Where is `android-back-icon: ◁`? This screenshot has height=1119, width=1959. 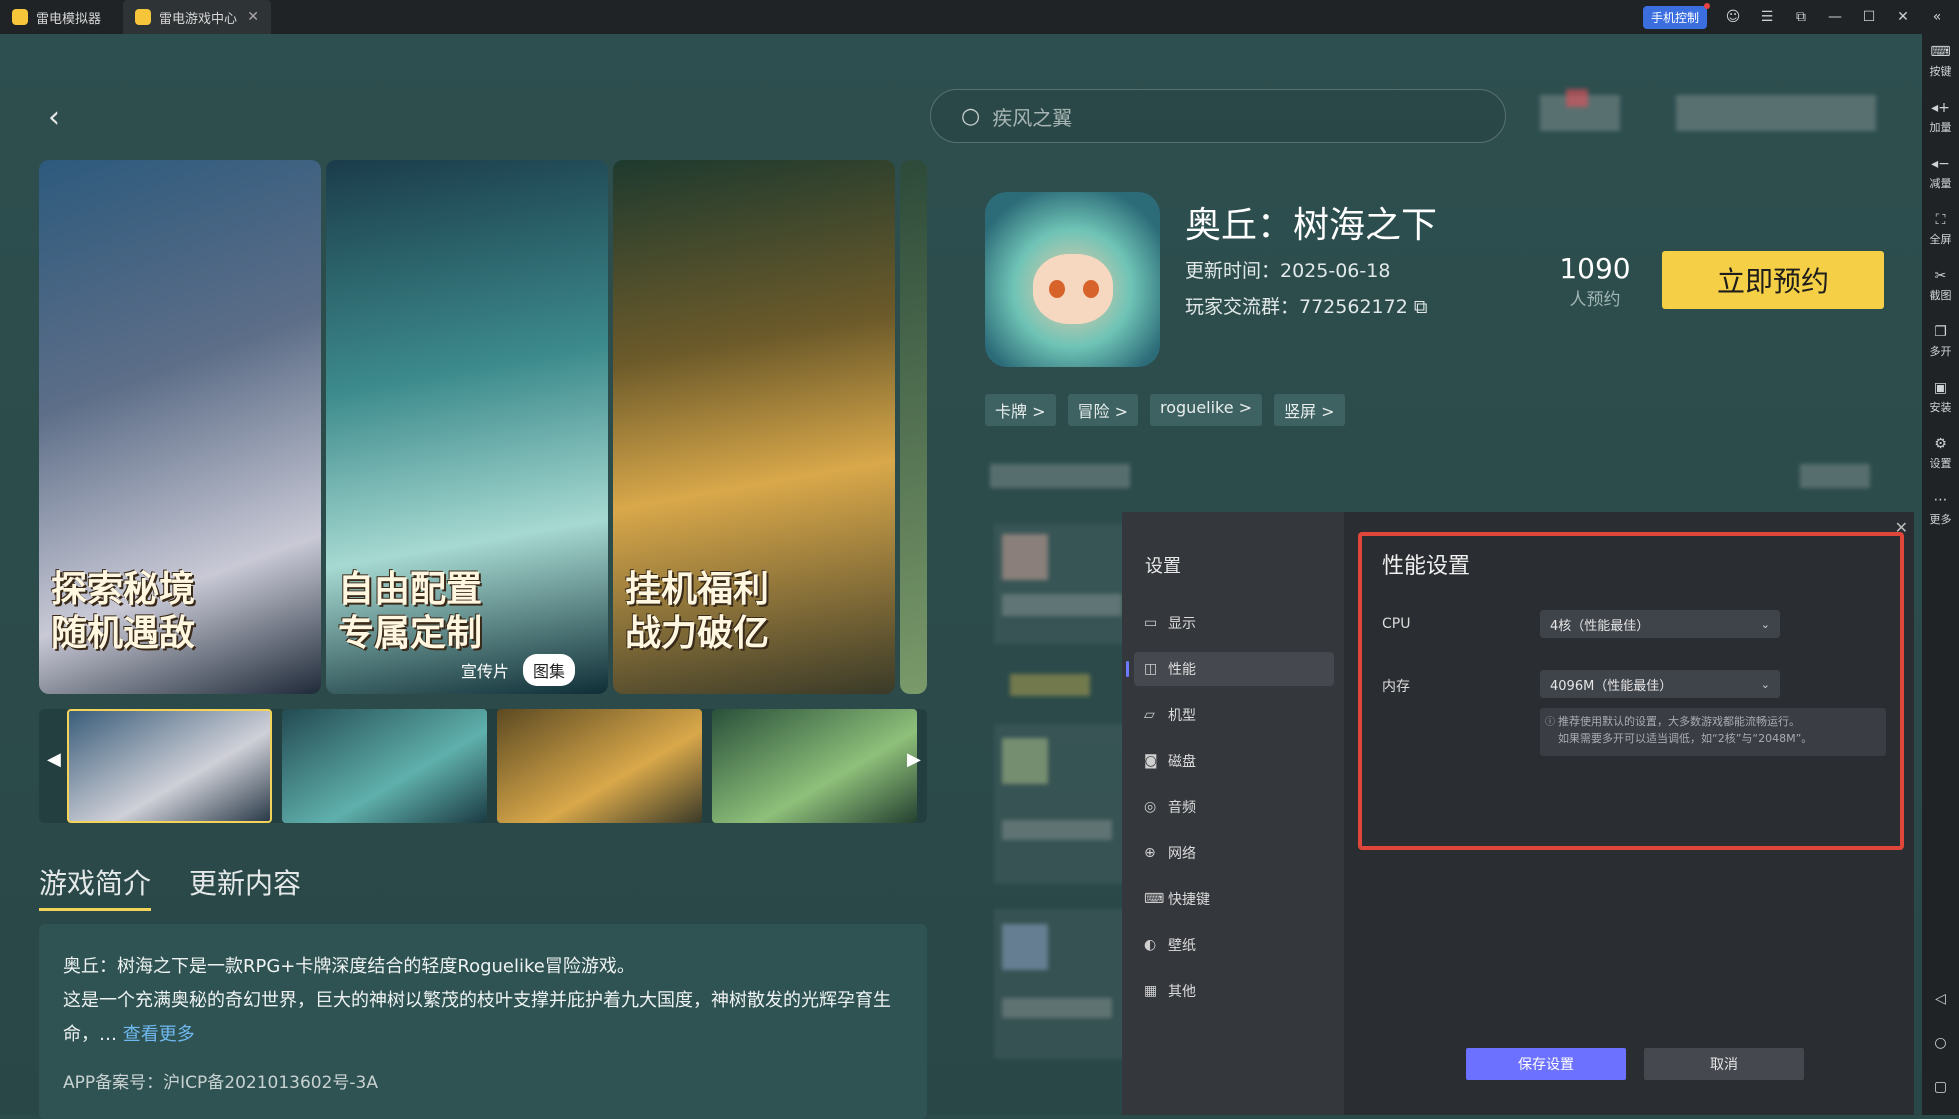
android-back-icon: ◁ is located at coordinates (1940, 999).